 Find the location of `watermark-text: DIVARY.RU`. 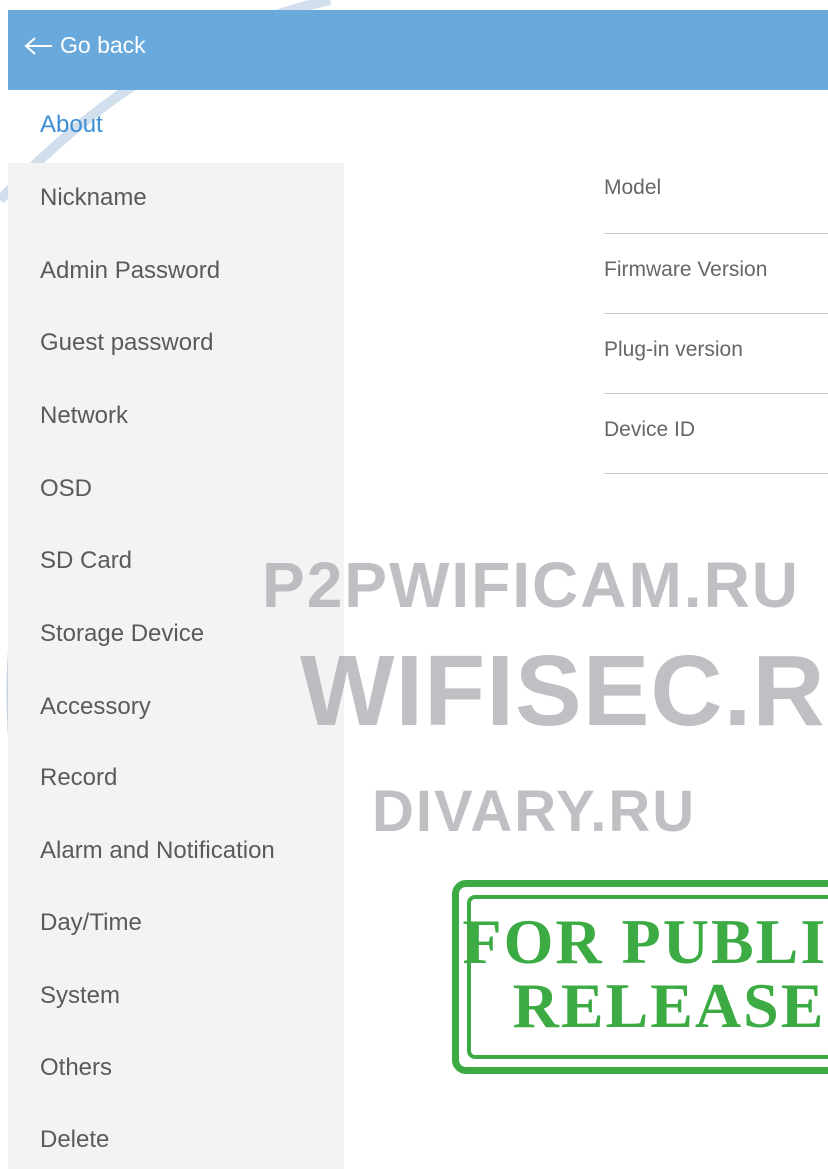

watermark-text: DIVARY.RU is located at coordinates (534, 811).